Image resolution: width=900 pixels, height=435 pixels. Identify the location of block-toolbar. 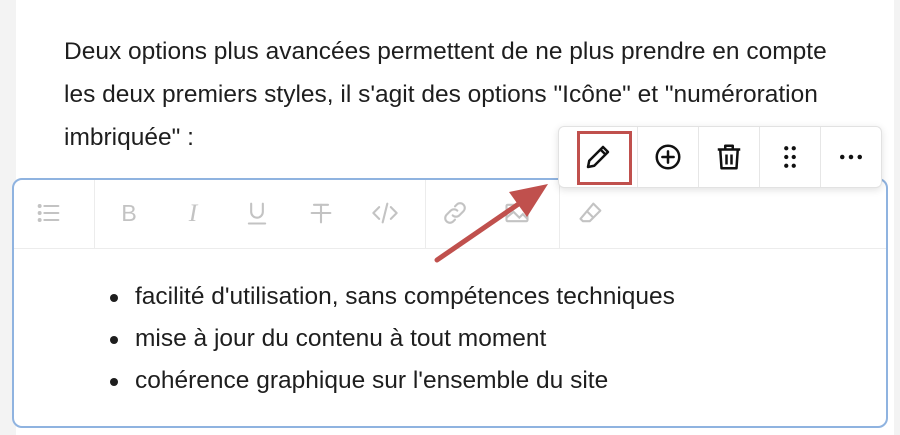
(720, 157).